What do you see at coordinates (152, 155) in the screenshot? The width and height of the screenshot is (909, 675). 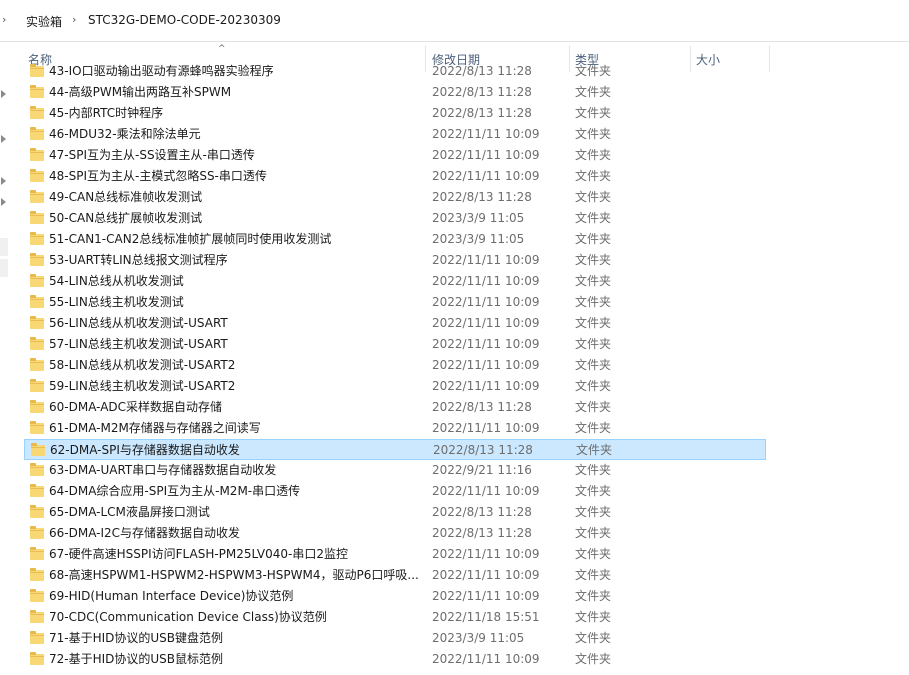 I see `folder-name: 47-SPI互为主从-SS设置主从-串口透传` at bounding box center [152, 155].